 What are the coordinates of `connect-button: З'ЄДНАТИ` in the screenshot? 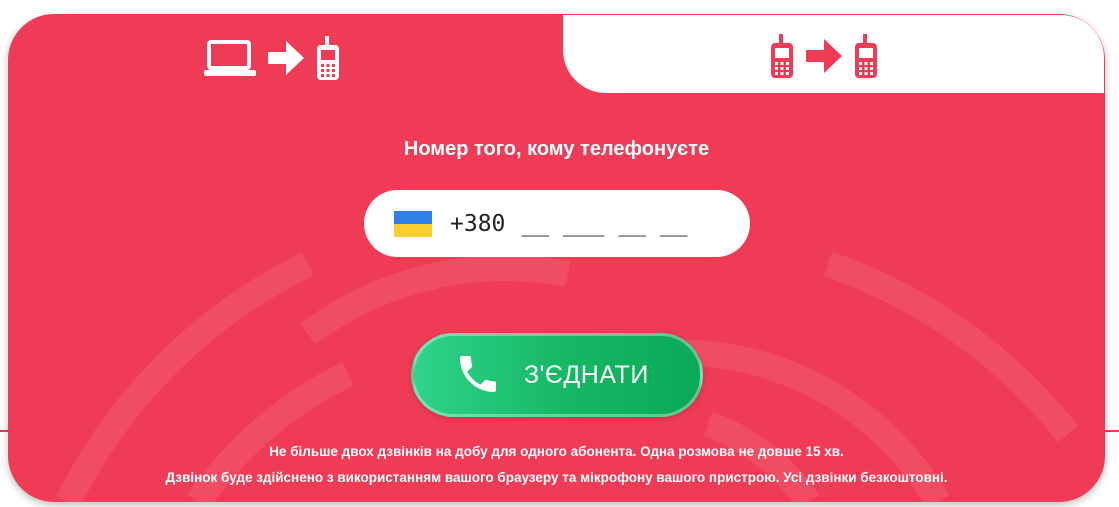 It's located at (557, 375).